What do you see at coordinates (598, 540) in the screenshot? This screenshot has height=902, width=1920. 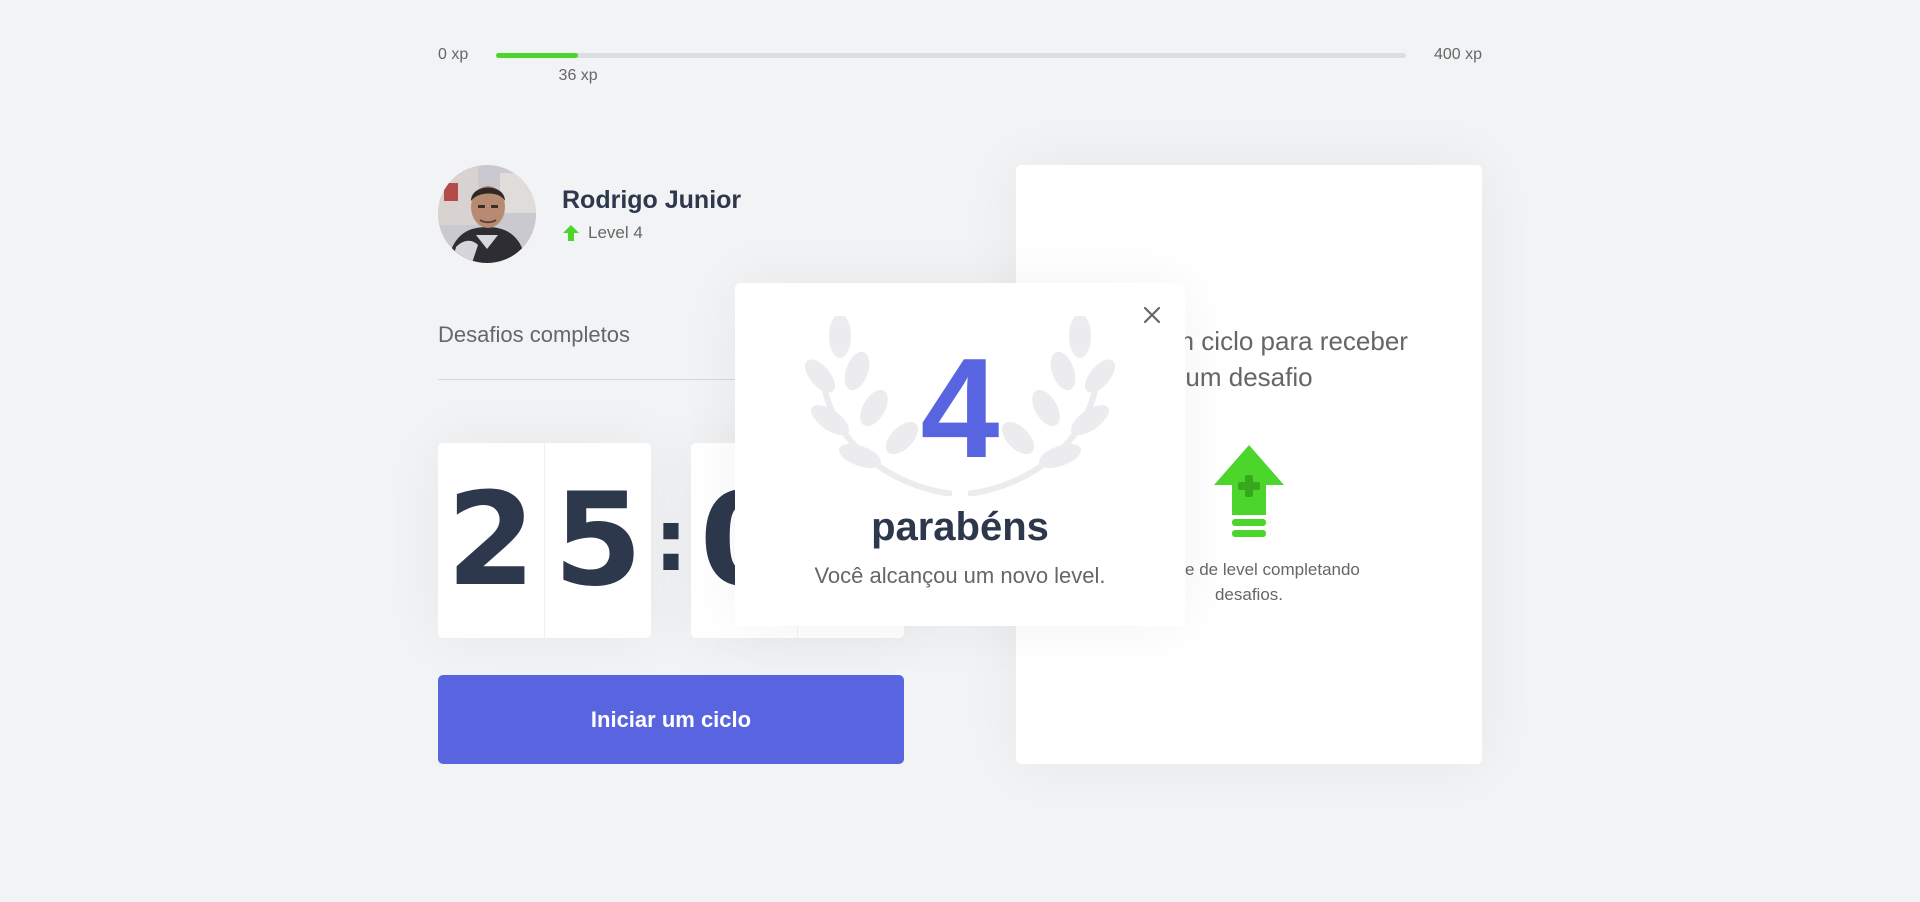 I see `countdown-minute-ones: 5` at bounding box center [598, 540].